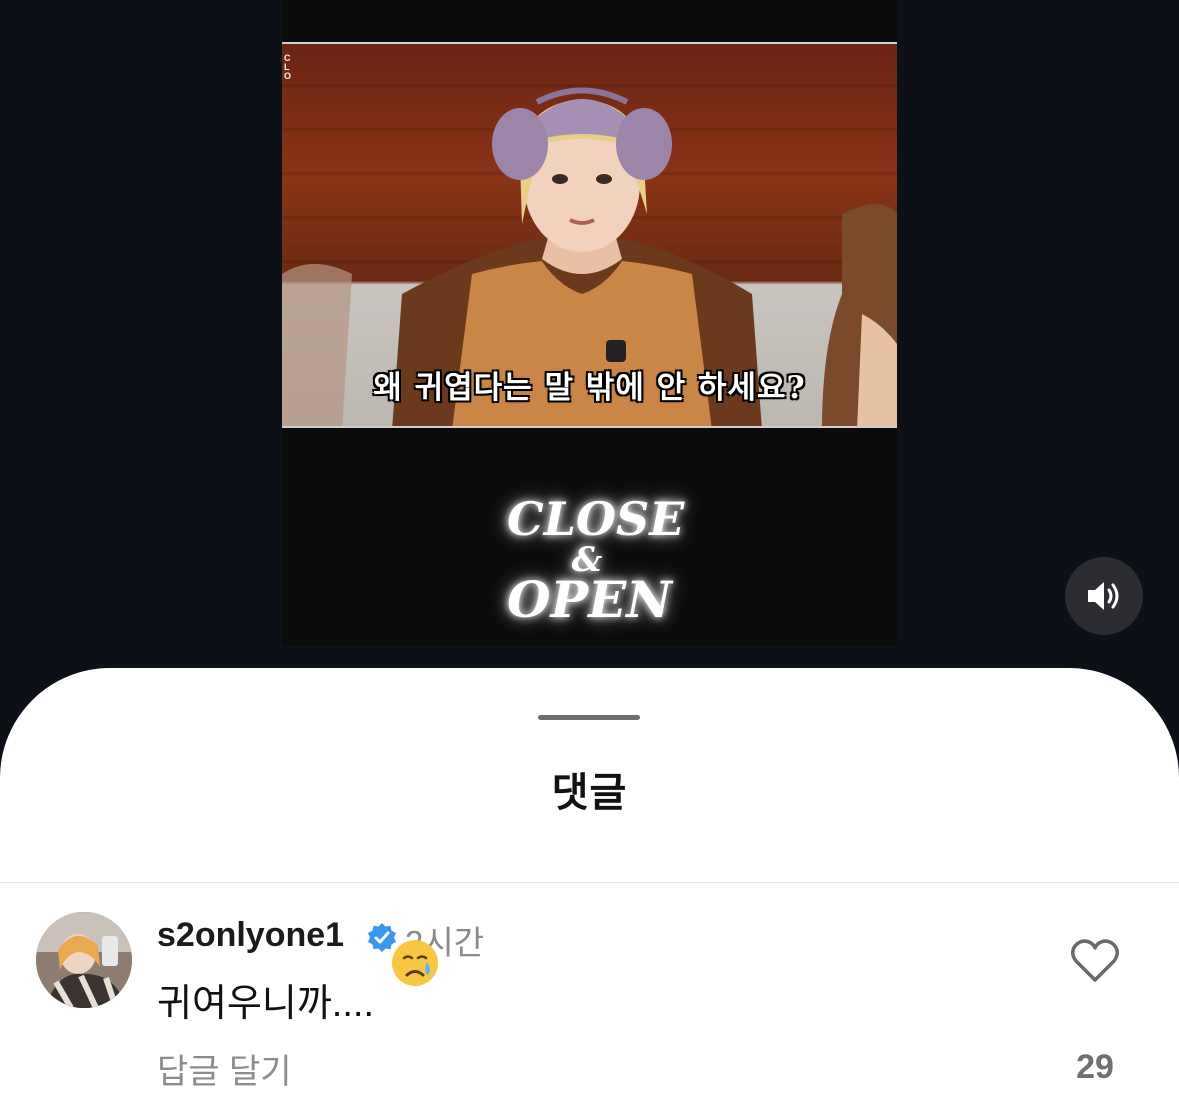 This screenshot has width=1179, height=1120. I want to click on crying-face-emoji-icon, so click(415, 963).